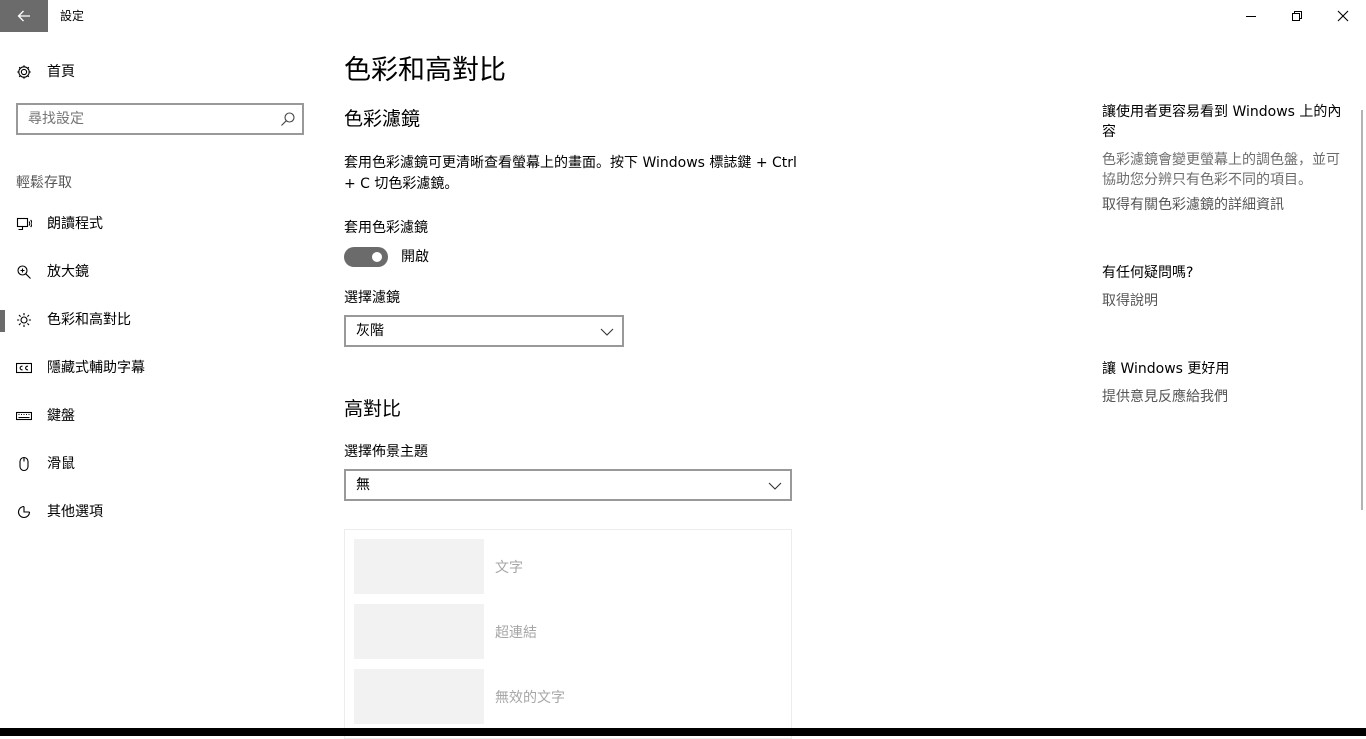 This screenshot has width=1366, height=739. I want to click on toggle-knob, so click(377, 257).